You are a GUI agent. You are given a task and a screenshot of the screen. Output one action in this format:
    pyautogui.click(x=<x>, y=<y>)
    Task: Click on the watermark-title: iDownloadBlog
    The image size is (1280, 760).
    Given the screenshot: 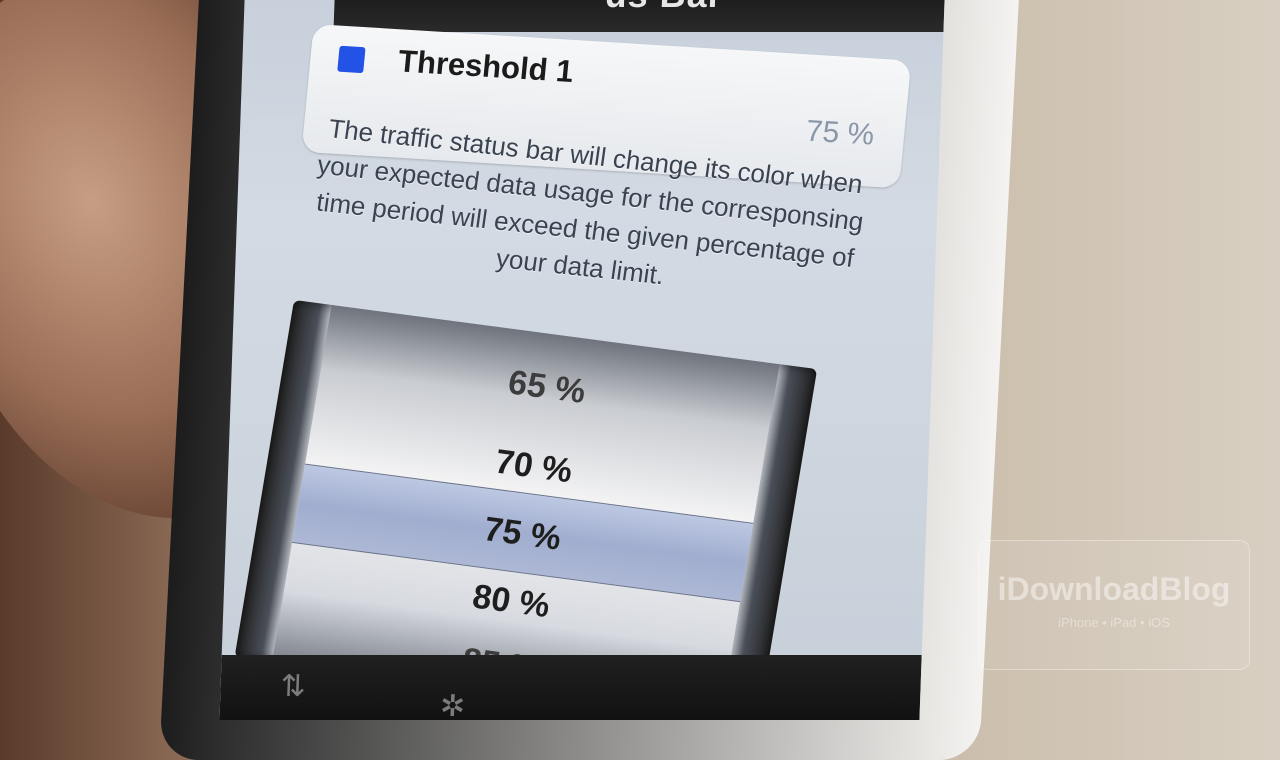 What is the action you would take?
    pyautogui.click(x=1114, y=589)
    